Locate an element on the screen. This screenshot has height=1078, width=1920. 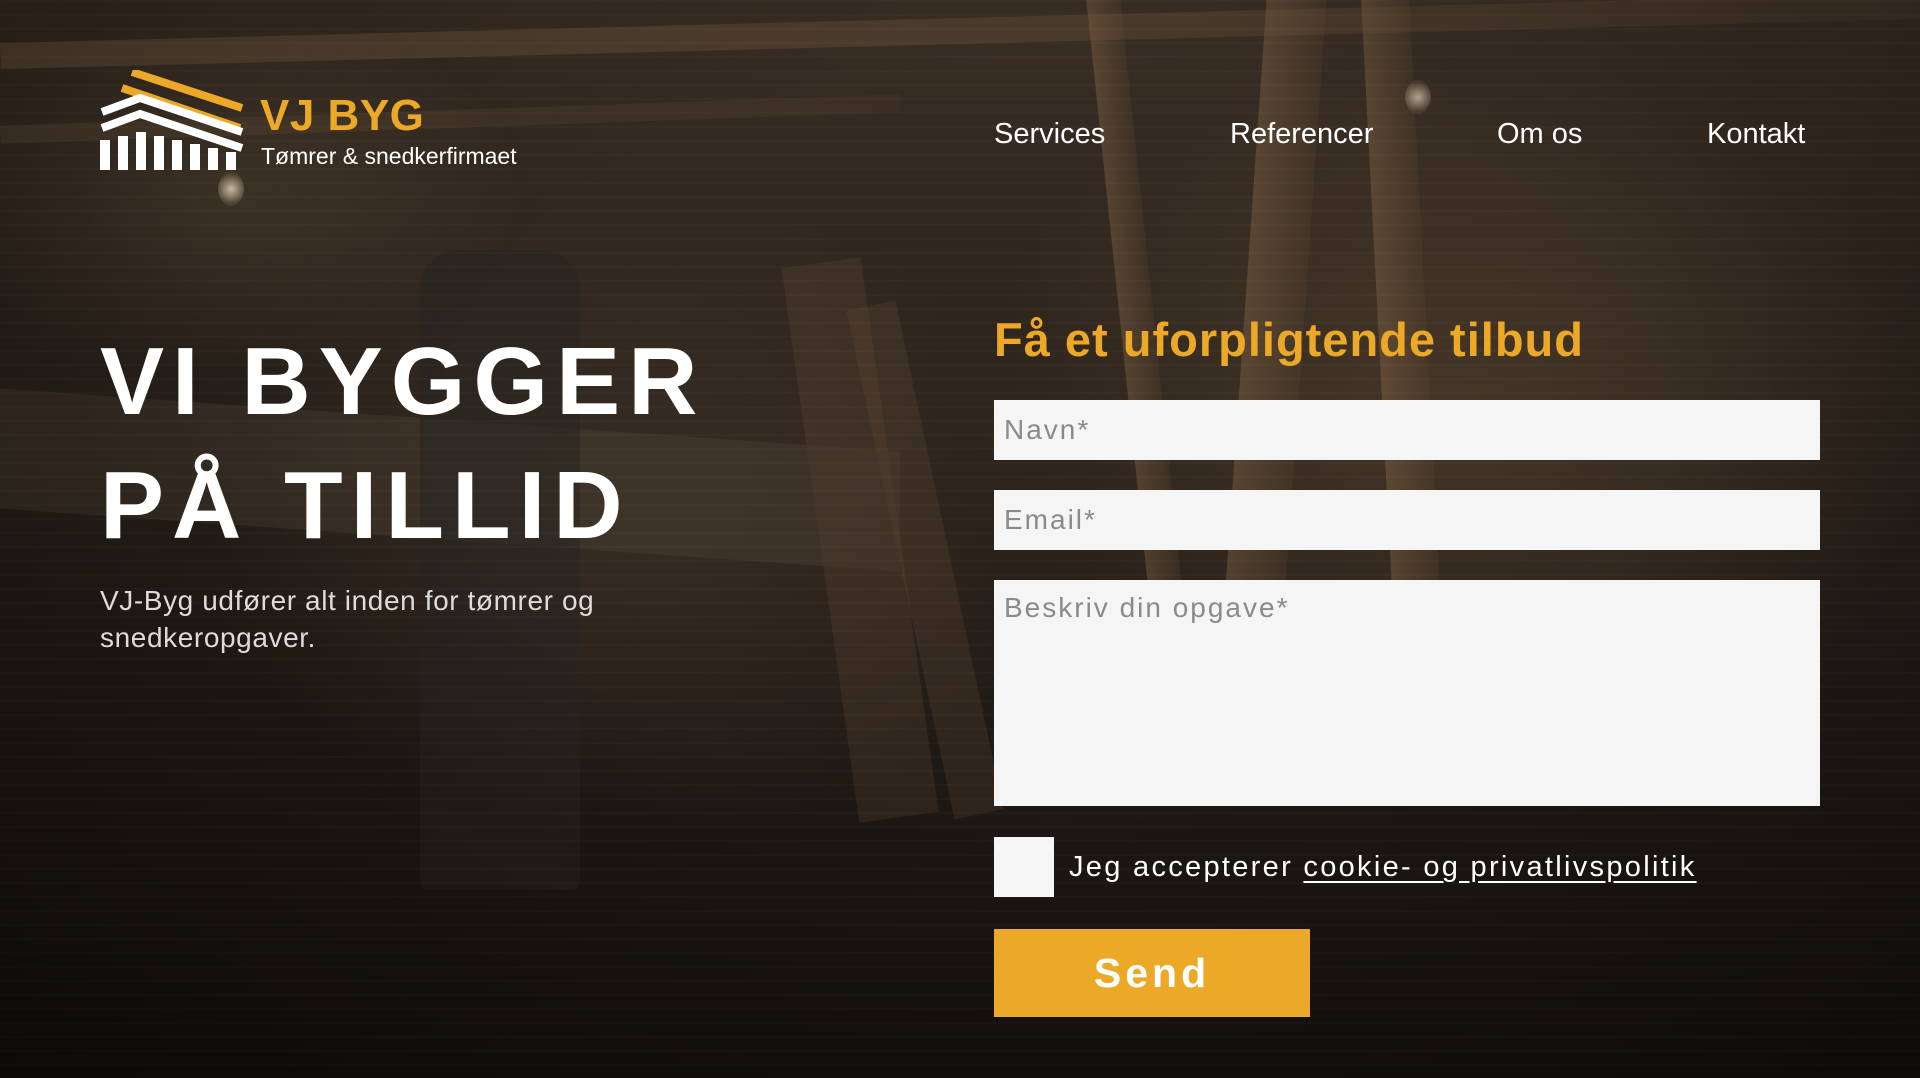
privacy-policy-link: cookie- og privatlivspolitik is located at coordinates (1499, 867).